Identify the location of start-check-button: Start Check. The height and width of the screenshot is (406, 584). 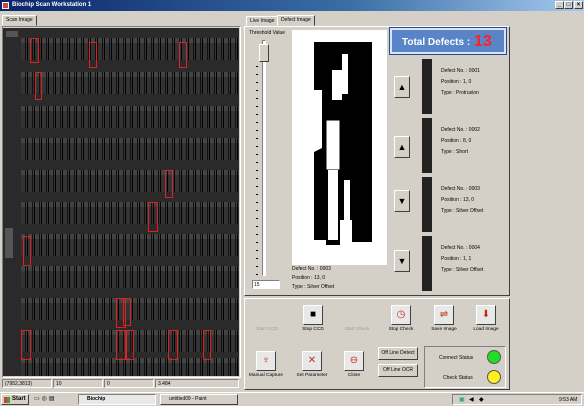
(357, 323).